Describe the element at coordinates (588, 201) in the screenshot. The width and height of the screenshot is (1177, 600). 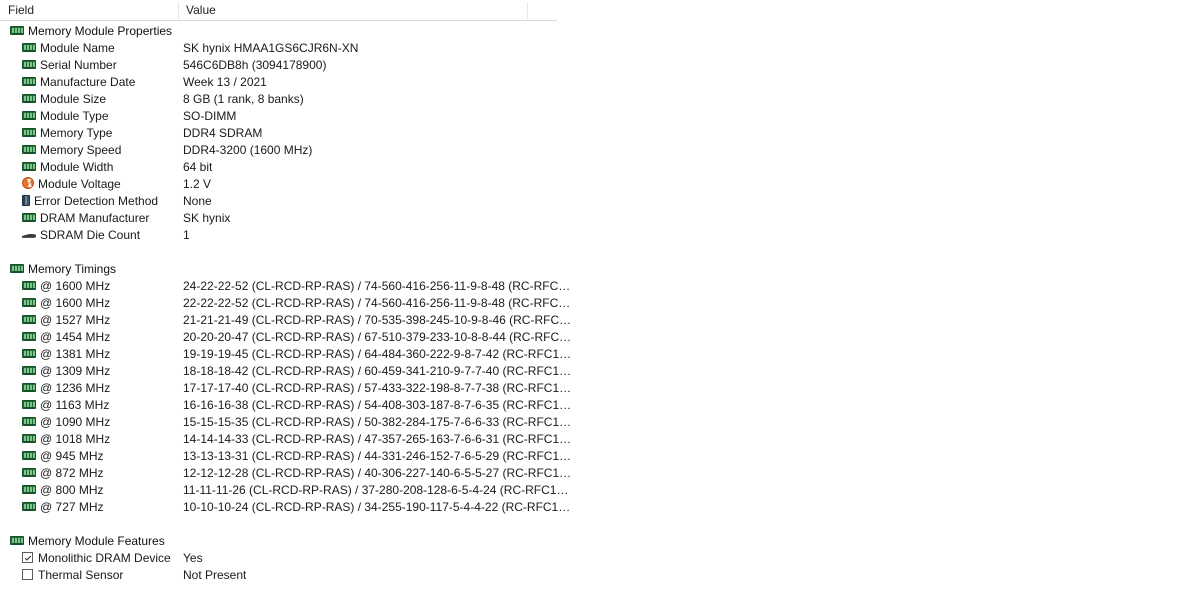
I see `table-row: Error Detection Method None` at that location.